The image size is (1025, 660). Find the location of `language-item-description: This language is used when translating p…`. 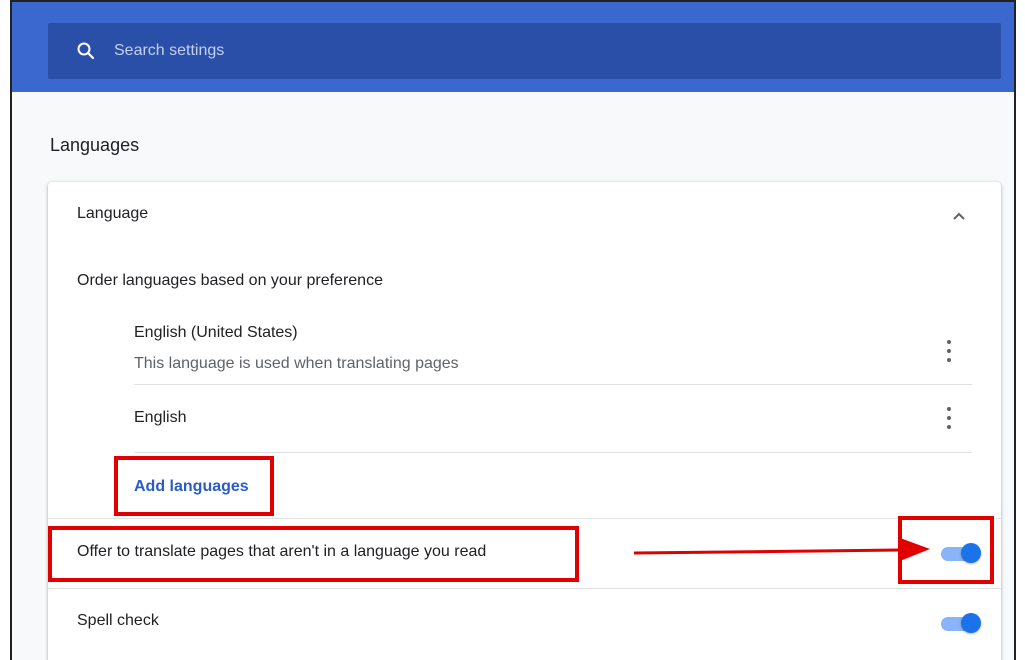

language-item-description: This language is used when translating p… is located at coordinates (296, 363).